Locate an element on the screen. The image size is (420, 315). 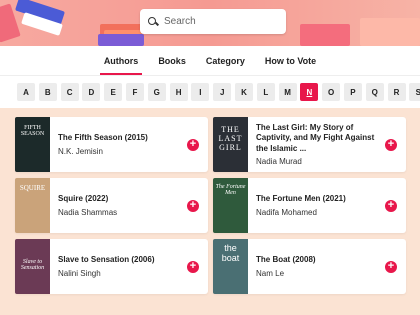
letter-a: A is located at coordinates (26, 92).